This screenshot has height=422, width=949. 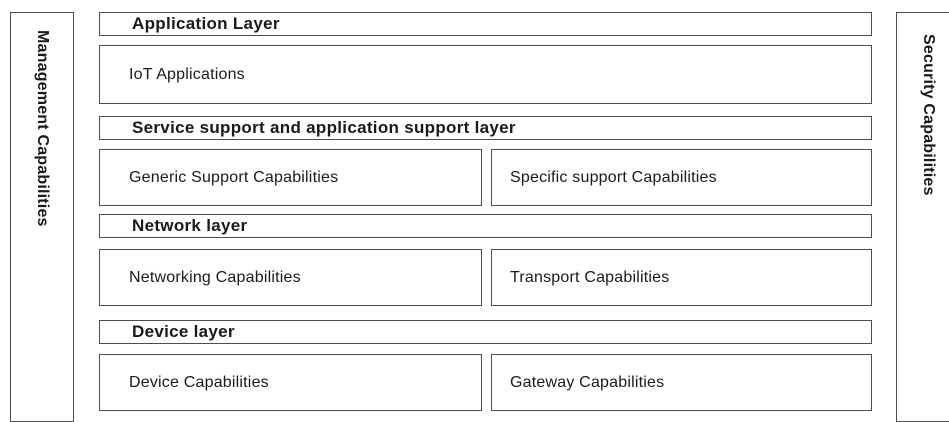 I want to click on gateway-capabilities-label: Gateway Capabilities, so click(x=587, y=382).